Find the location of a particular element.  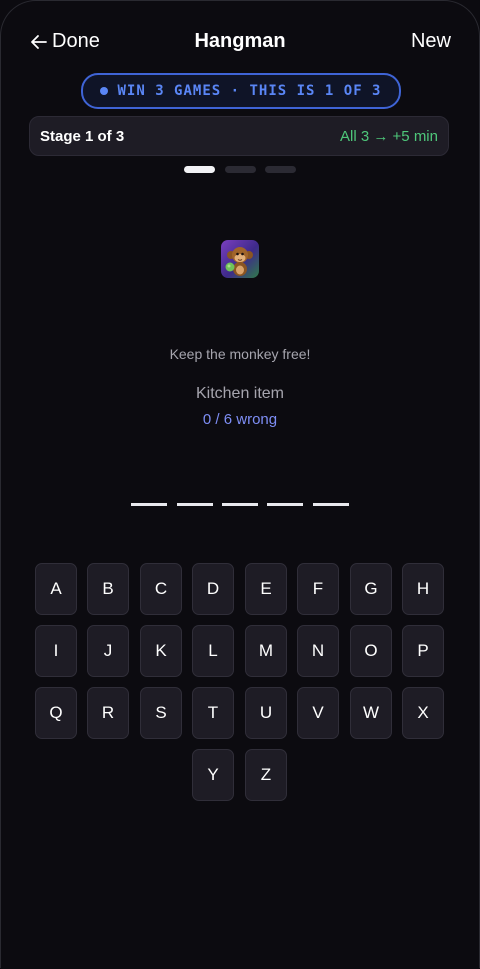

wrong-counter: 0 / 6 wrong is located at coordinates (240, 419).